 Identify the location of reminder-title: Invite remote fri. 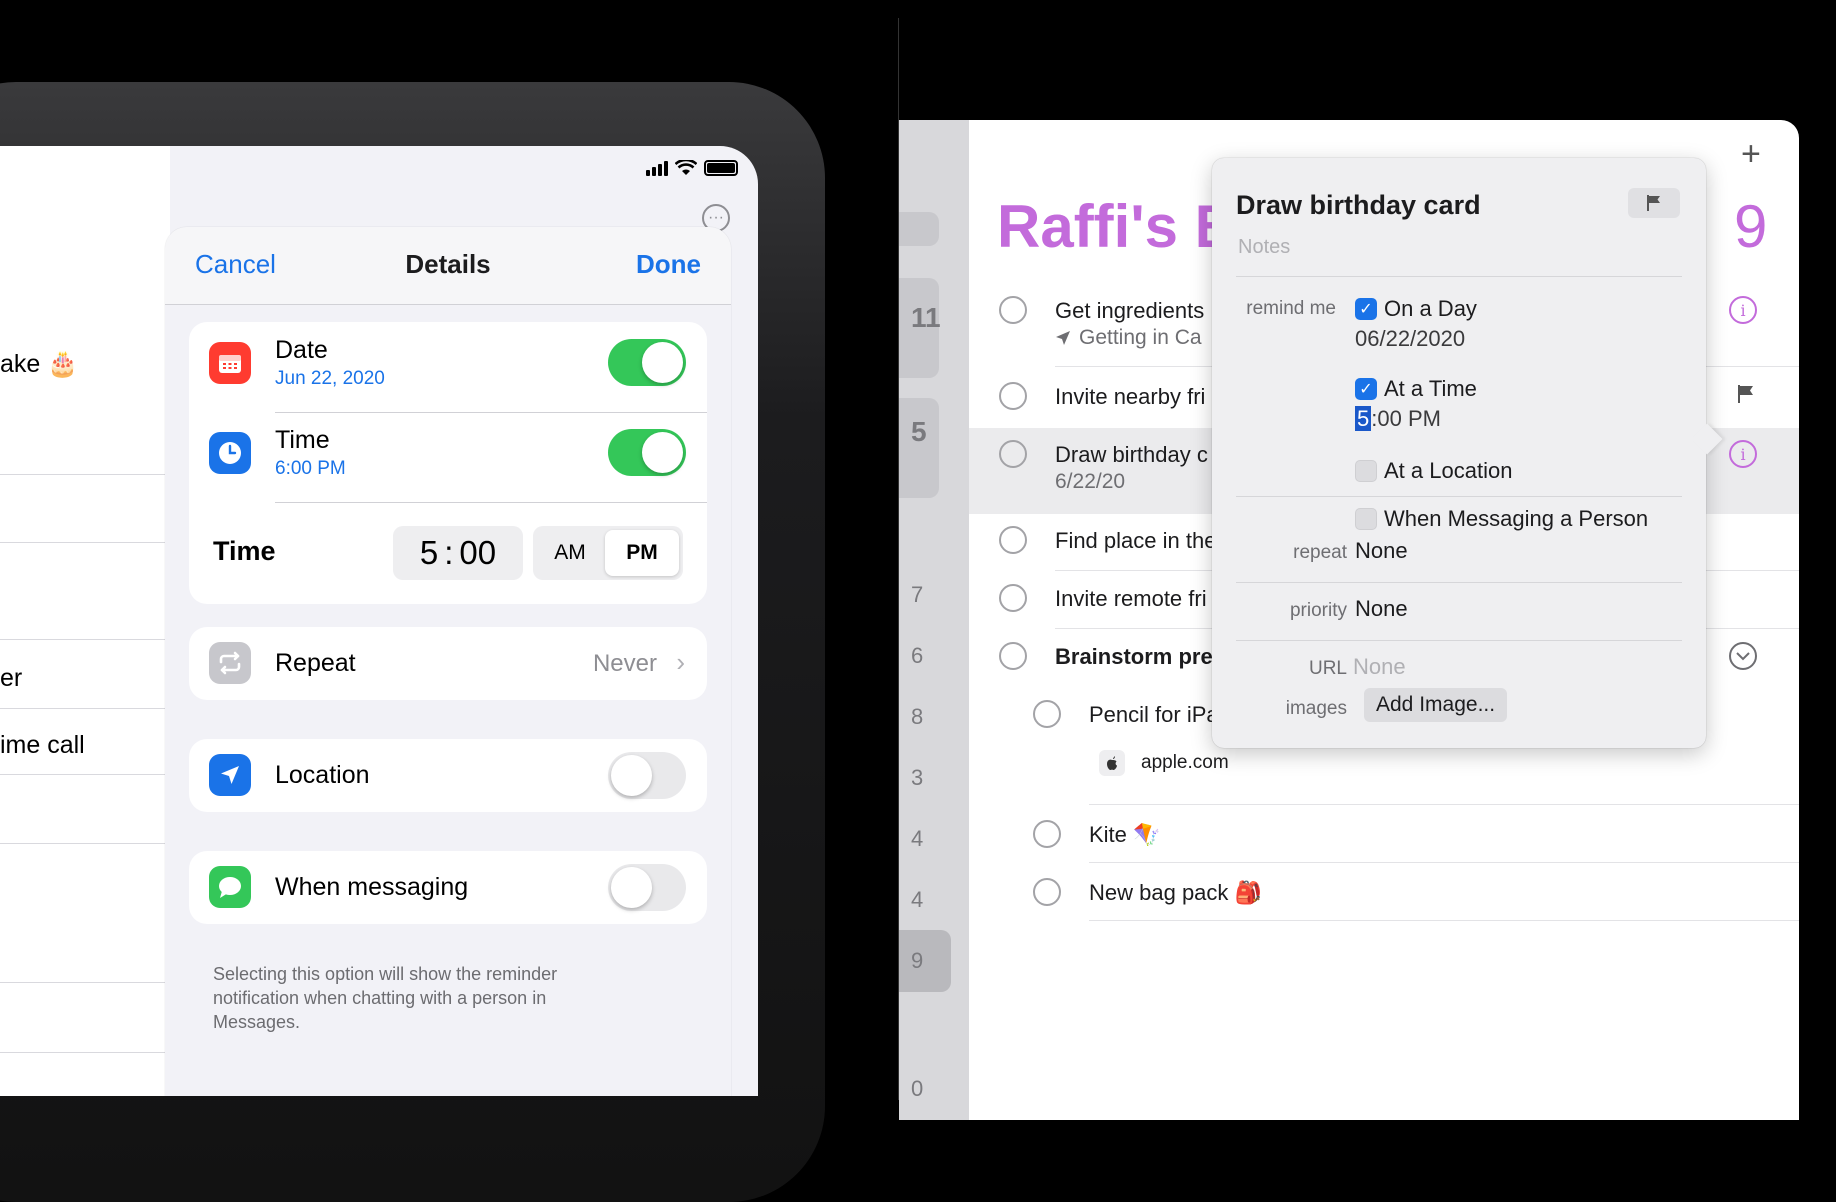
(1131, 599).